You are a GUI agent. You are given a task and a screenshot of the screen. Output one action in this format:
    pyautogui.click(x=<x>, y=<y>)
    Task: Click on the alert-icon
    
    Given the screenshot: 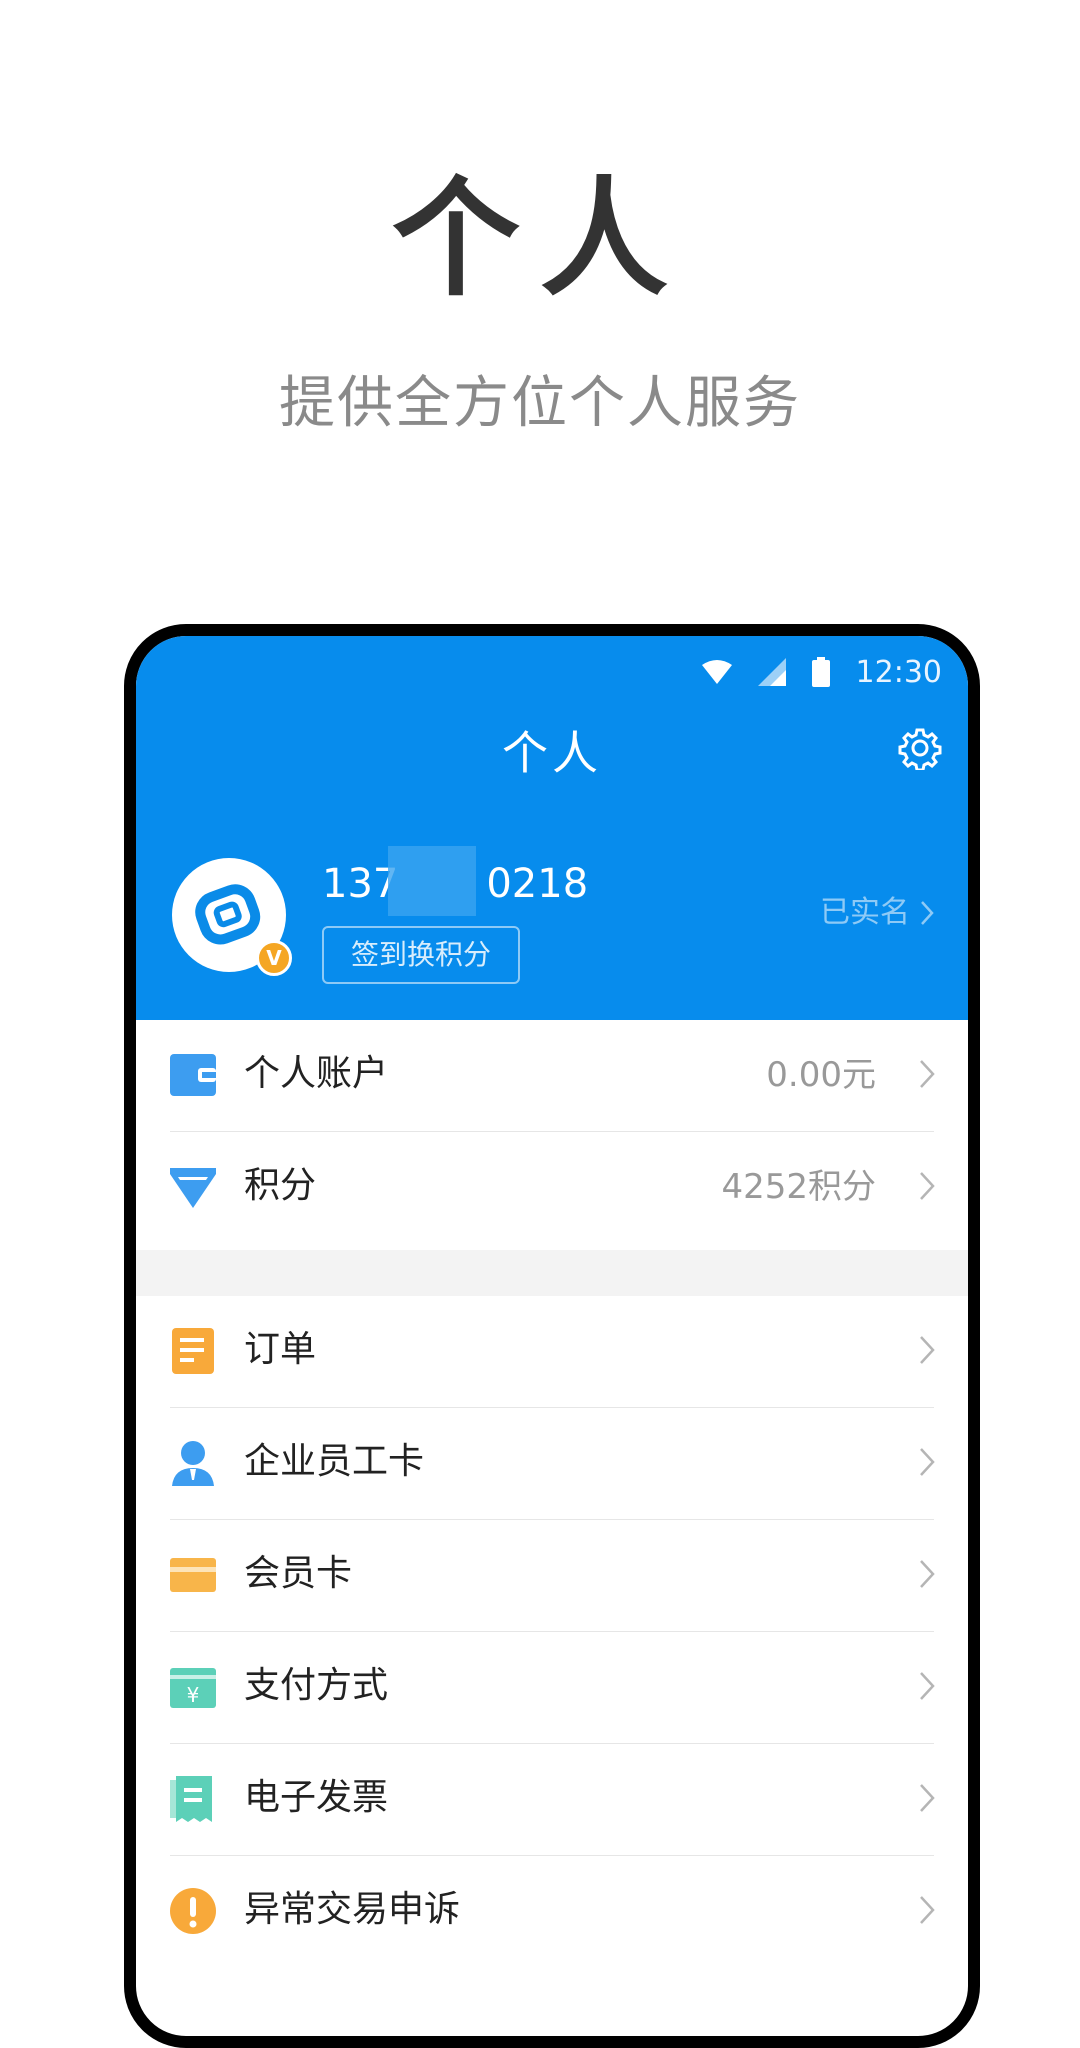 What is the action you would take?
    pyautogui.click(x=193, y=1911)
    